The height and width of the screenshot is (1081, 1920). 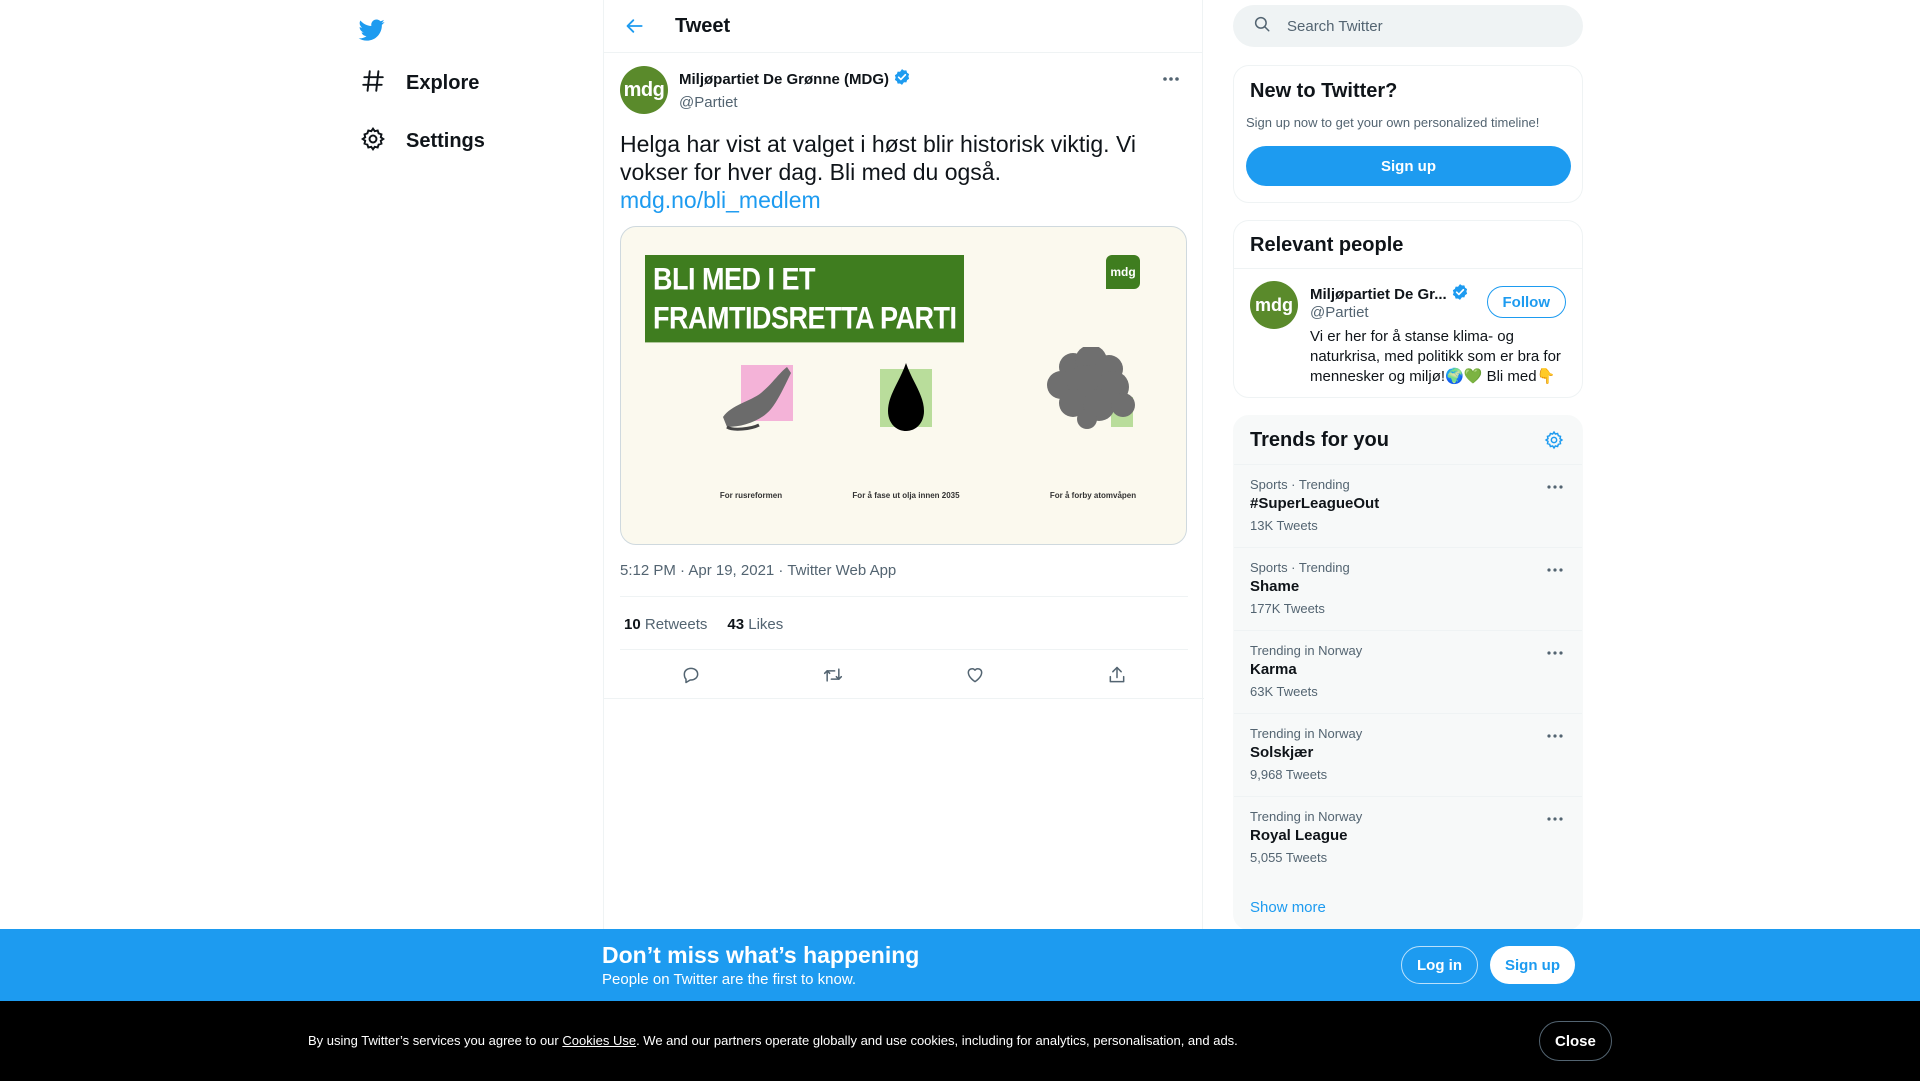 What do you see at coordinates (1117, 675) in the screenshot?
I see `share-icon` at bounding box center [1117, 675].